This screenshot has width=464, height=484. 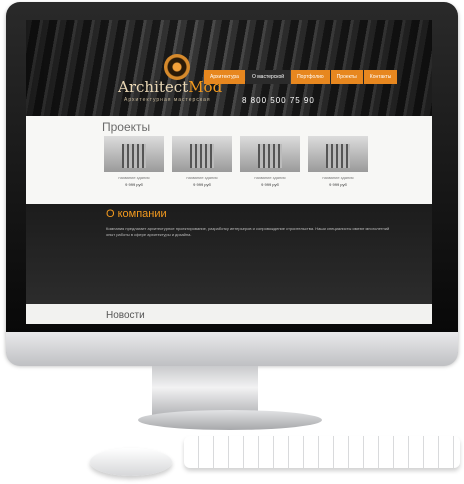 I want to click on nav-item-projects: Проекты, so click(x=346, y=77).